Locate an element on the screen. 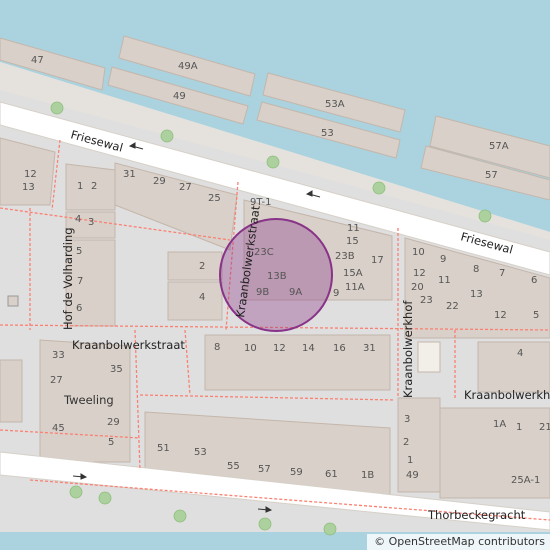 The height and width of the screenshot is (550, 550). house-number: 20 is located at coordinates (417, 287).